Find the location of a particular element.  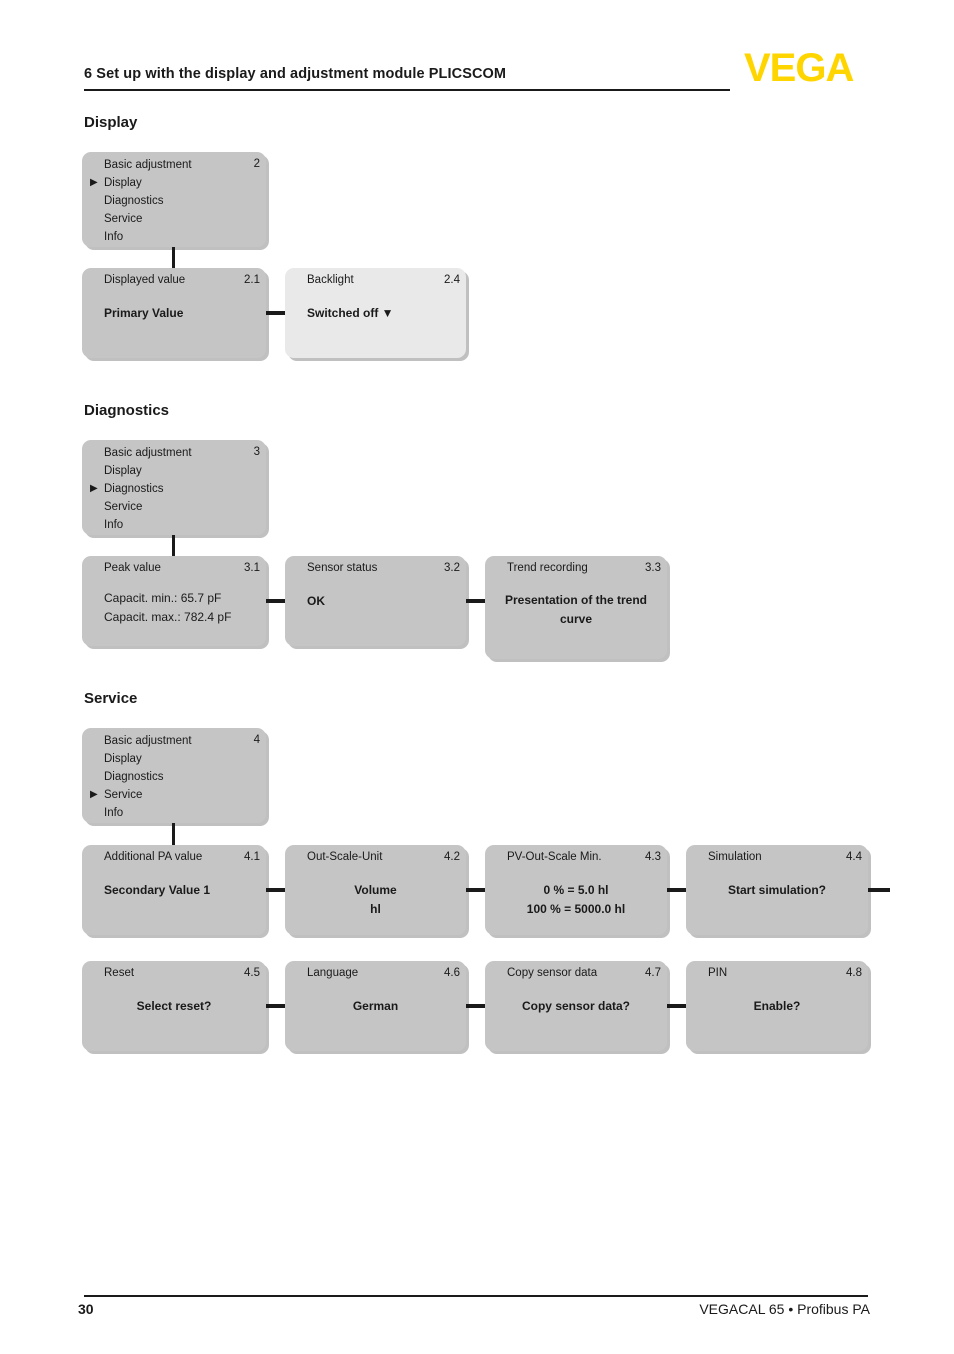

value-box-number: 4.5 is located at coordinates (252, 973).